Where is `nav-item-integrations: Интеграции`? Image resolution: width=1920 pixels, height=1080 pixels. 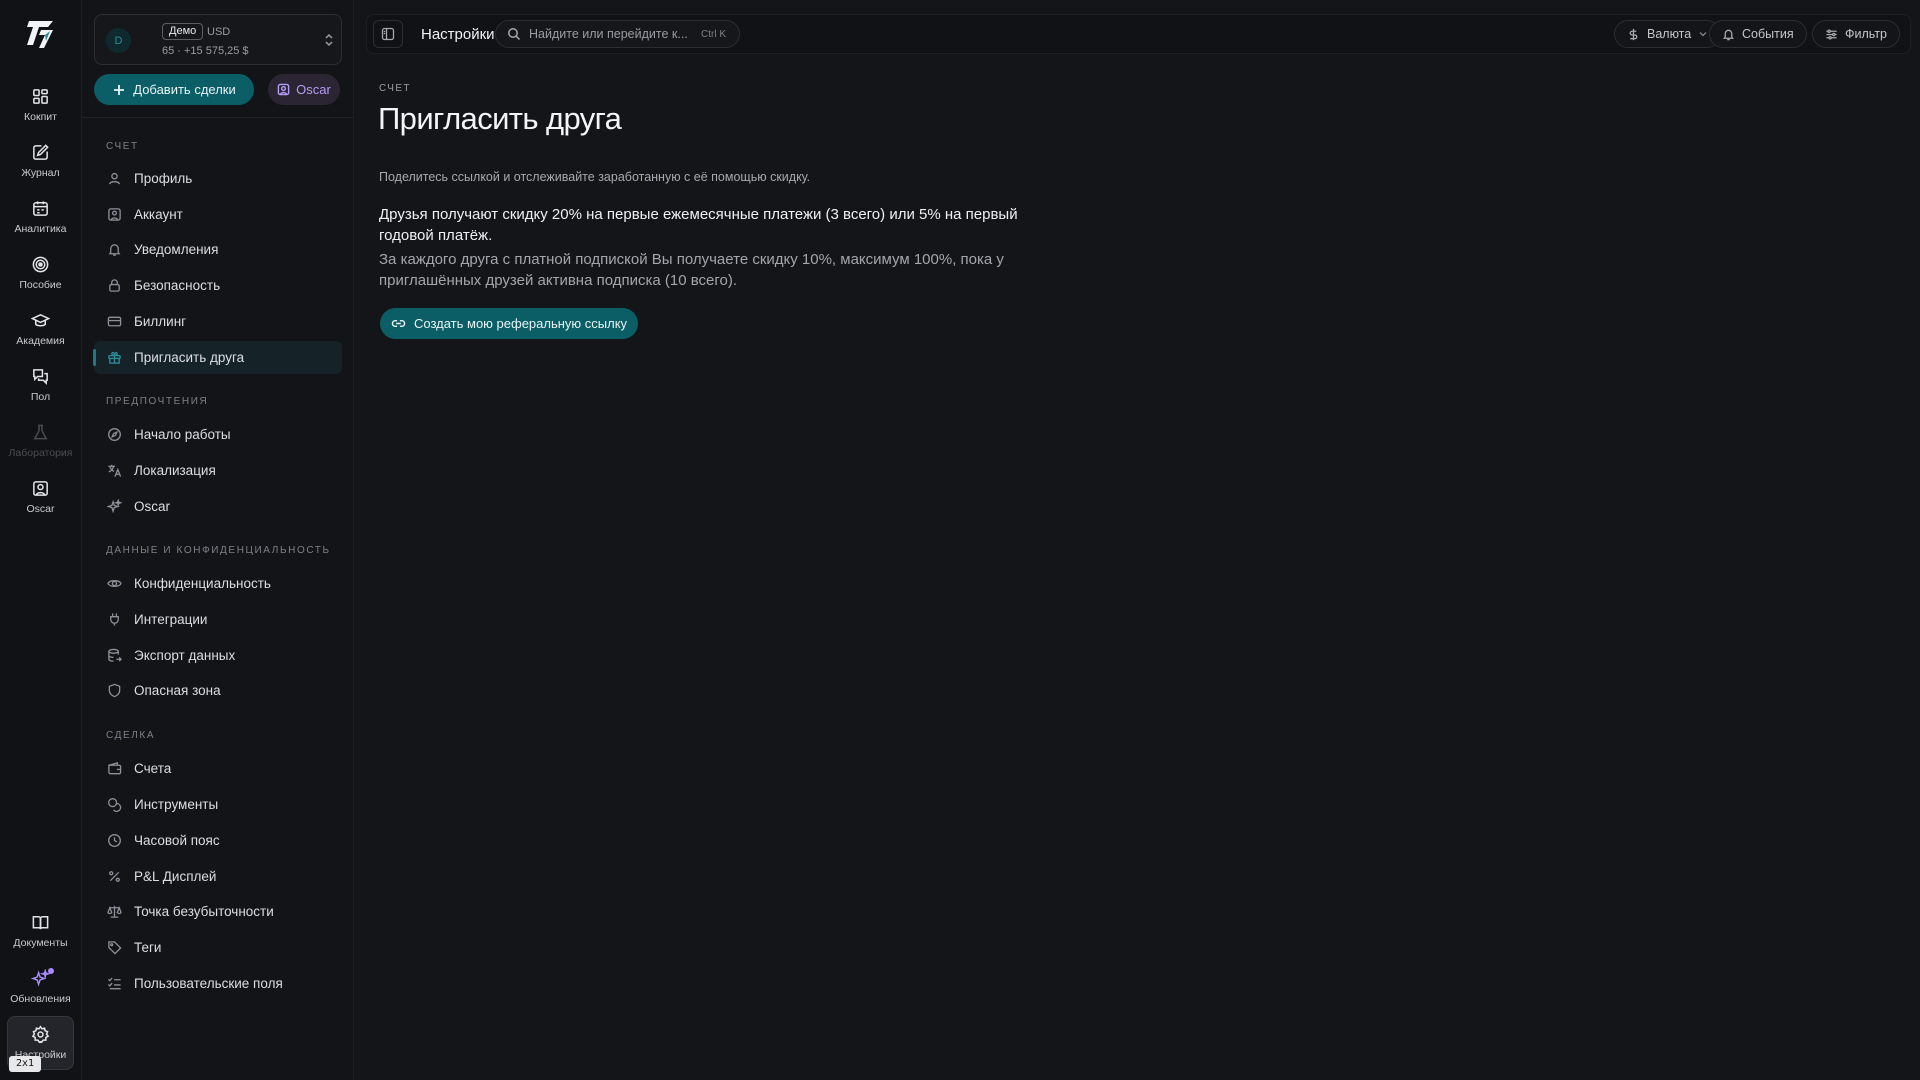 nav-item-integrations: Интеграции is located at coordinates (218, 619).